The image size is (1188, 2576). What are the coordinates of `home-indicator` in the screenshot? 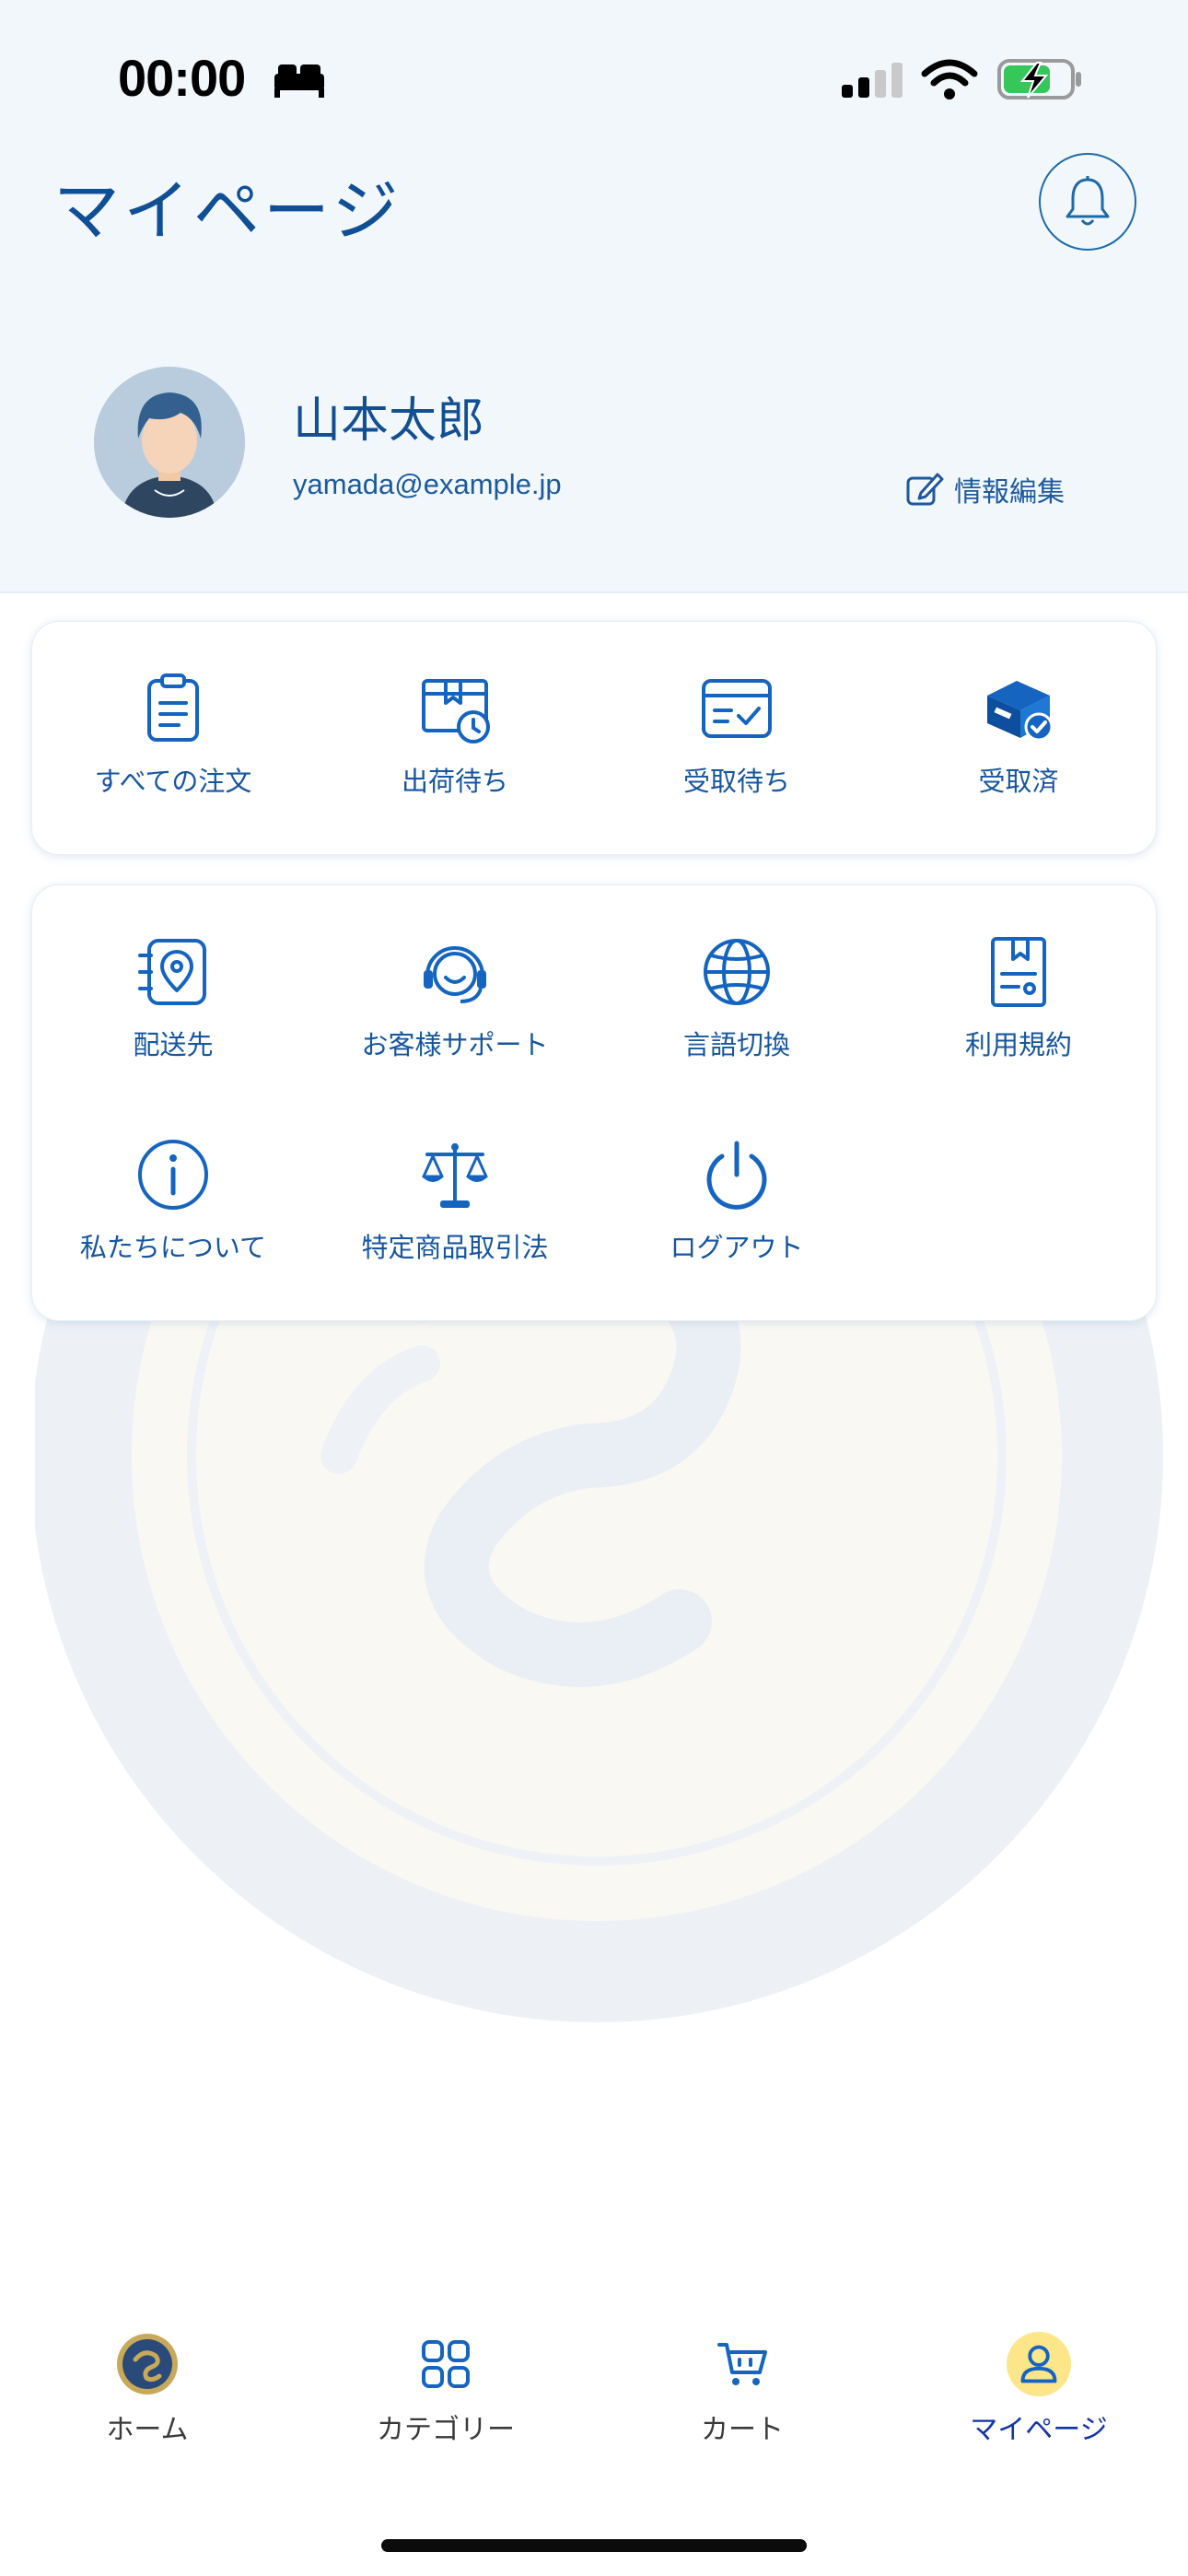 It's located at (594, 2545).